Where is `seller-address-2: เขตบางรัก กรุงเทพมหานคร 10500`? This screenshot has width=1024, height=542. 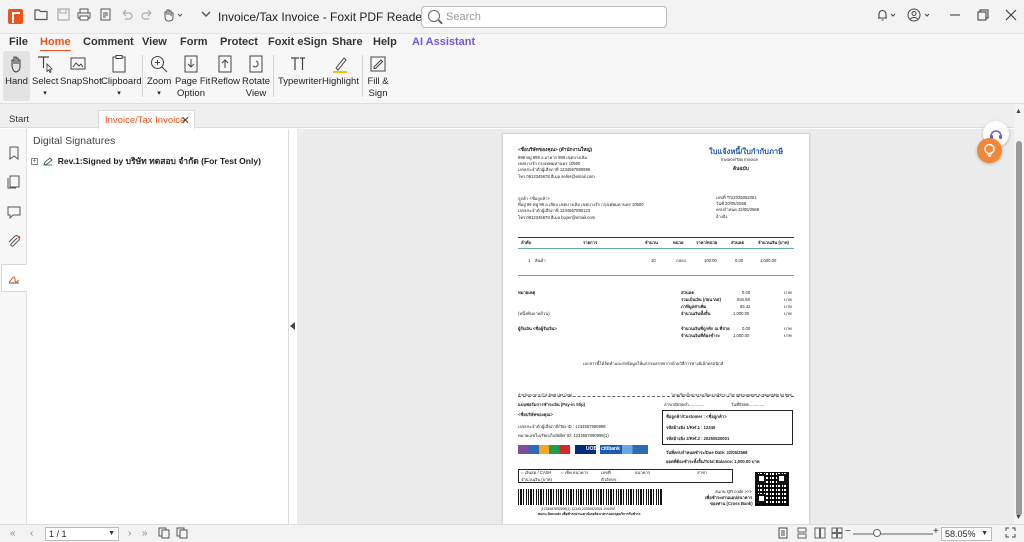 seller-address-2: เขตบางรัก กรุงเทพมหานคร 10500 is located at coordinates (549, 163).